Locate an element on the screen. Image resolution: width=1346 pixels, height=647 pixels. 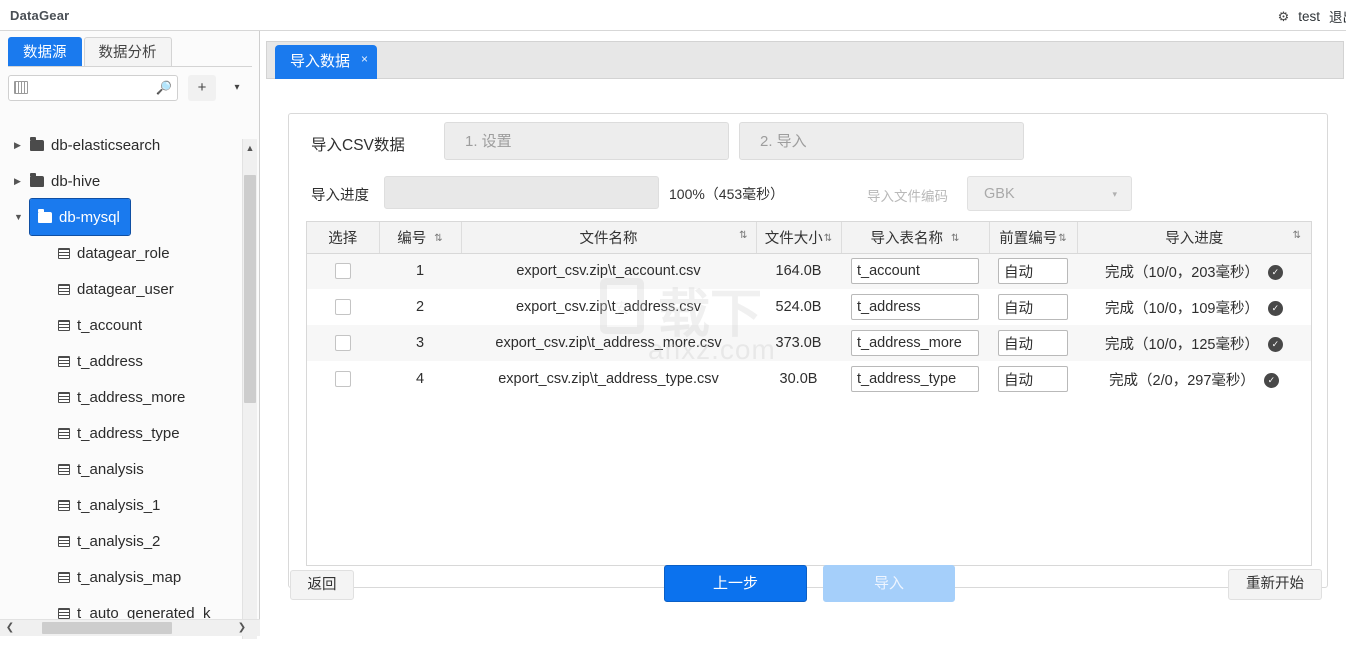
col-select: 选择 is located at coordinates (343, 238).